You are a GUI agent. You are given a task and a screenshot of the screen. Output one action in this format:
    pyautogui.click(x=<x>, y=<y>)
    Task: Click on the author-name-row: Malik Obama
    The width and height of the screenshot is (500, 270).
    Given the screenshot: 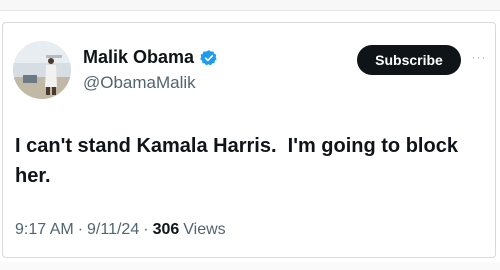 What is the action you would take?
    pyautogui.click(x=150, y=57)
    